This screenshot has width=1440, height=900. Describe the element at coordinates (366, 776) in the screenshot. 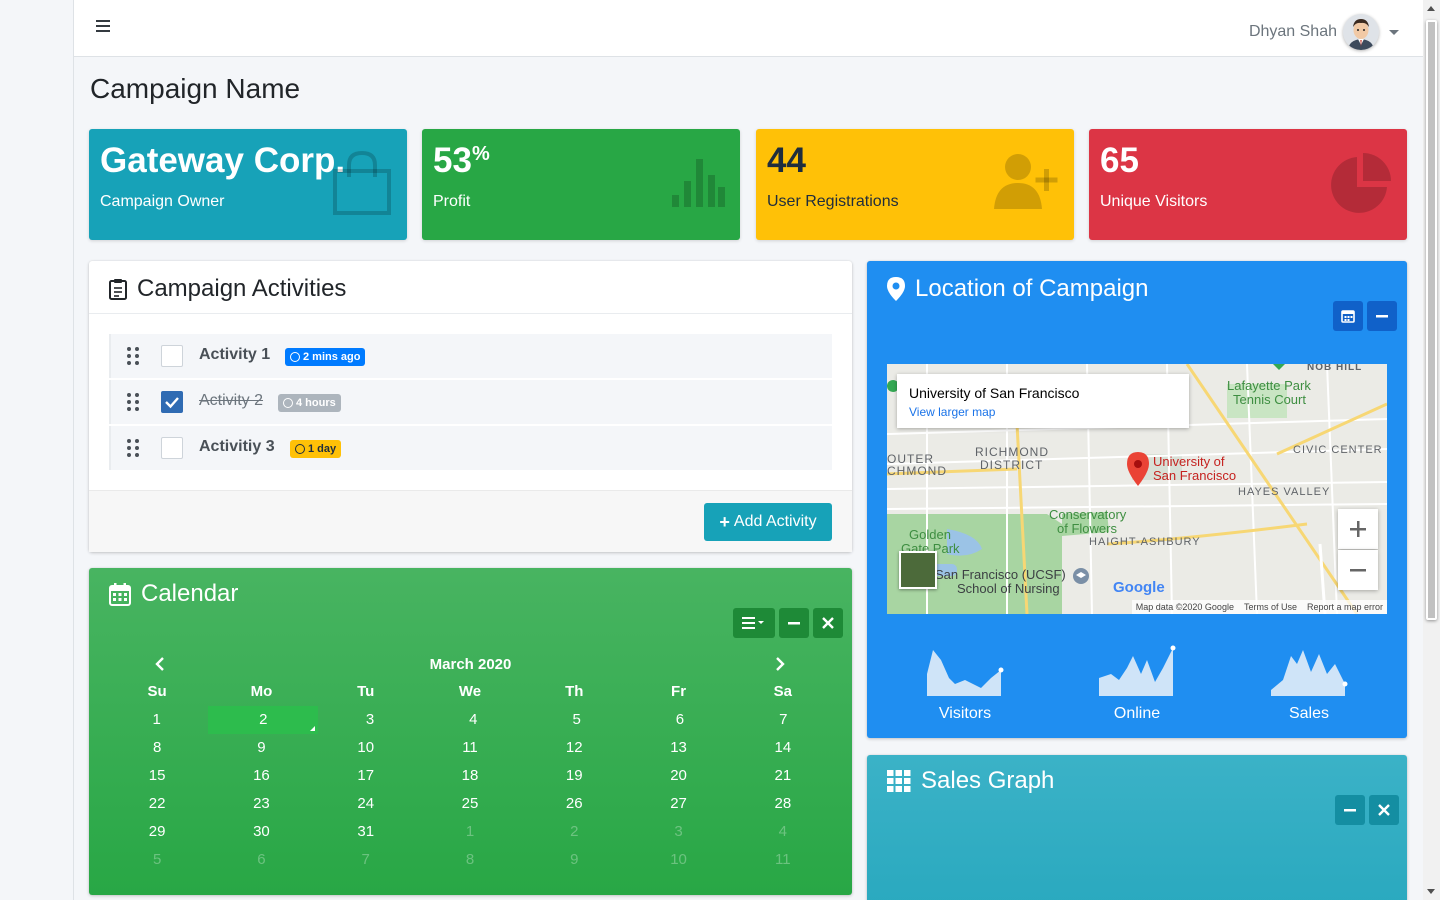

I see `calendar-day: 17` at that location.